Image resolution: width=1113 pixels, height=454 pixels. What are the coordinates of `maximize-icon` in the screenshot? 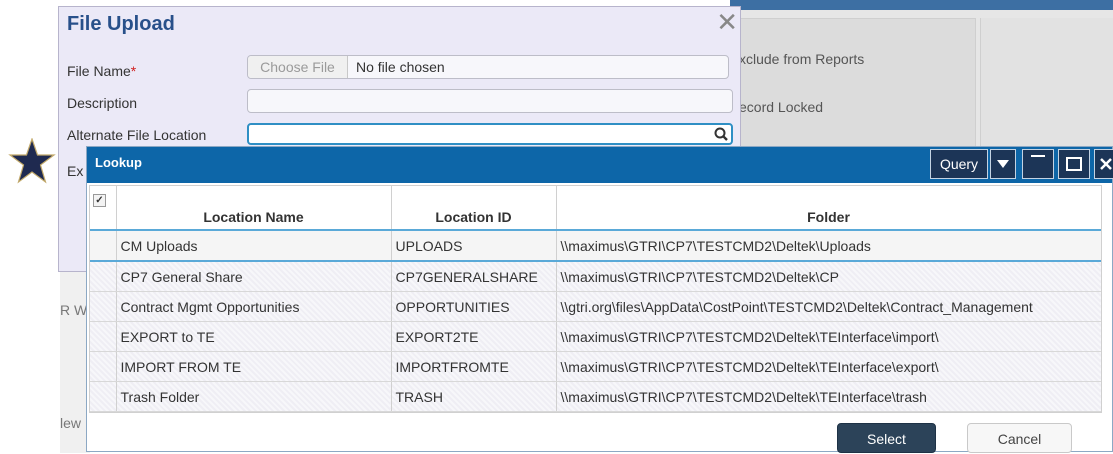 It's located at (1074, 164).